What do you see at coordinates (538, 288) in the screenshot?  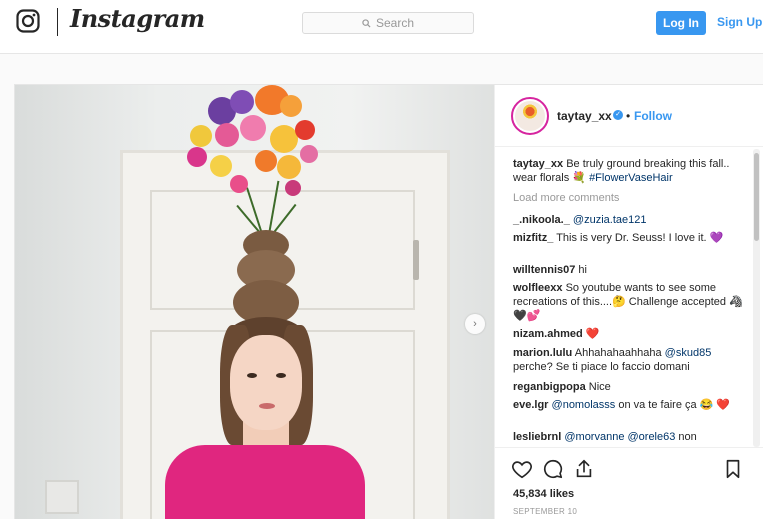 I see `comment-username: wolfleexx` at bounding box center [538, 288].